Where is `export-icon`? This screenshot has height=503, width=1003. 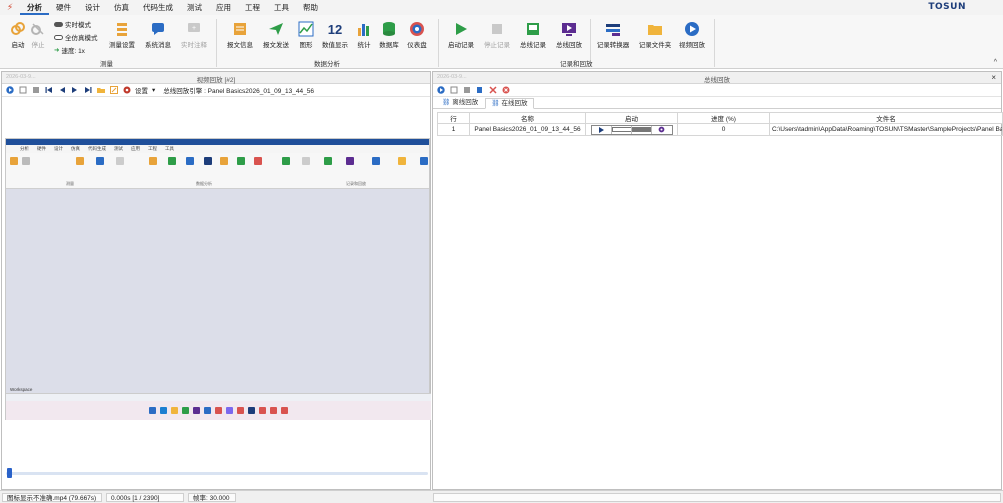 export-icon is located at coordinates (113, 90).